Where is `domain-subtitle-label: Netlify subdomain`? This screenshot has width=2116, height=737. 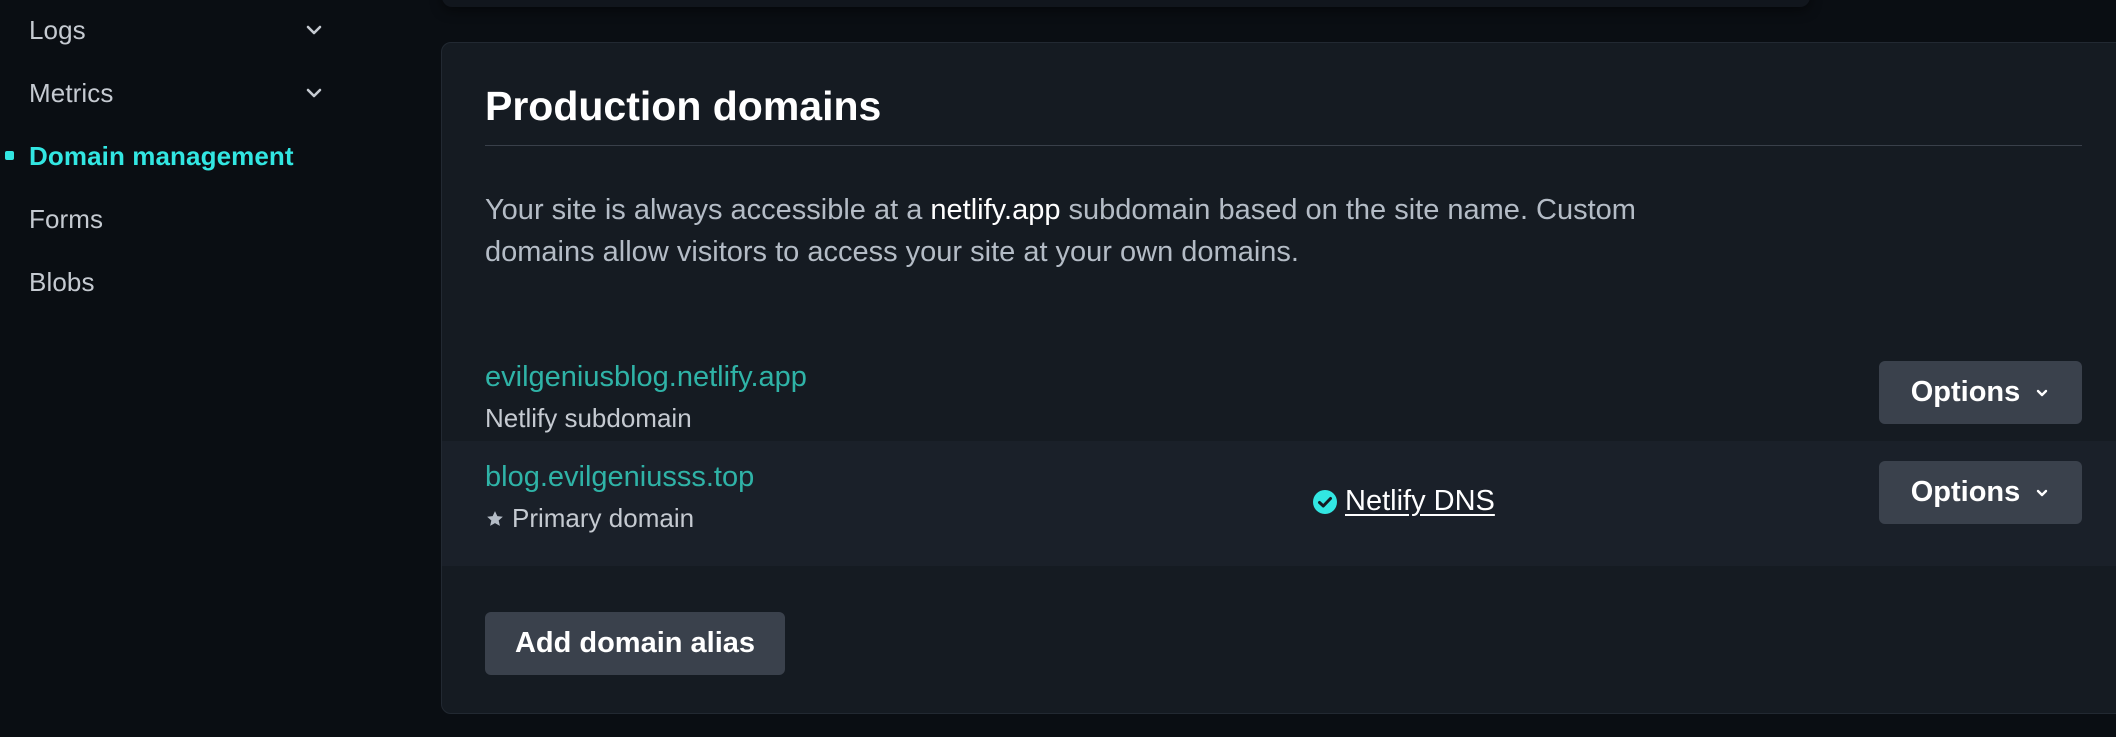
domain-subtitle-label: Netlify subdomain is located at coordinates (588, 418).